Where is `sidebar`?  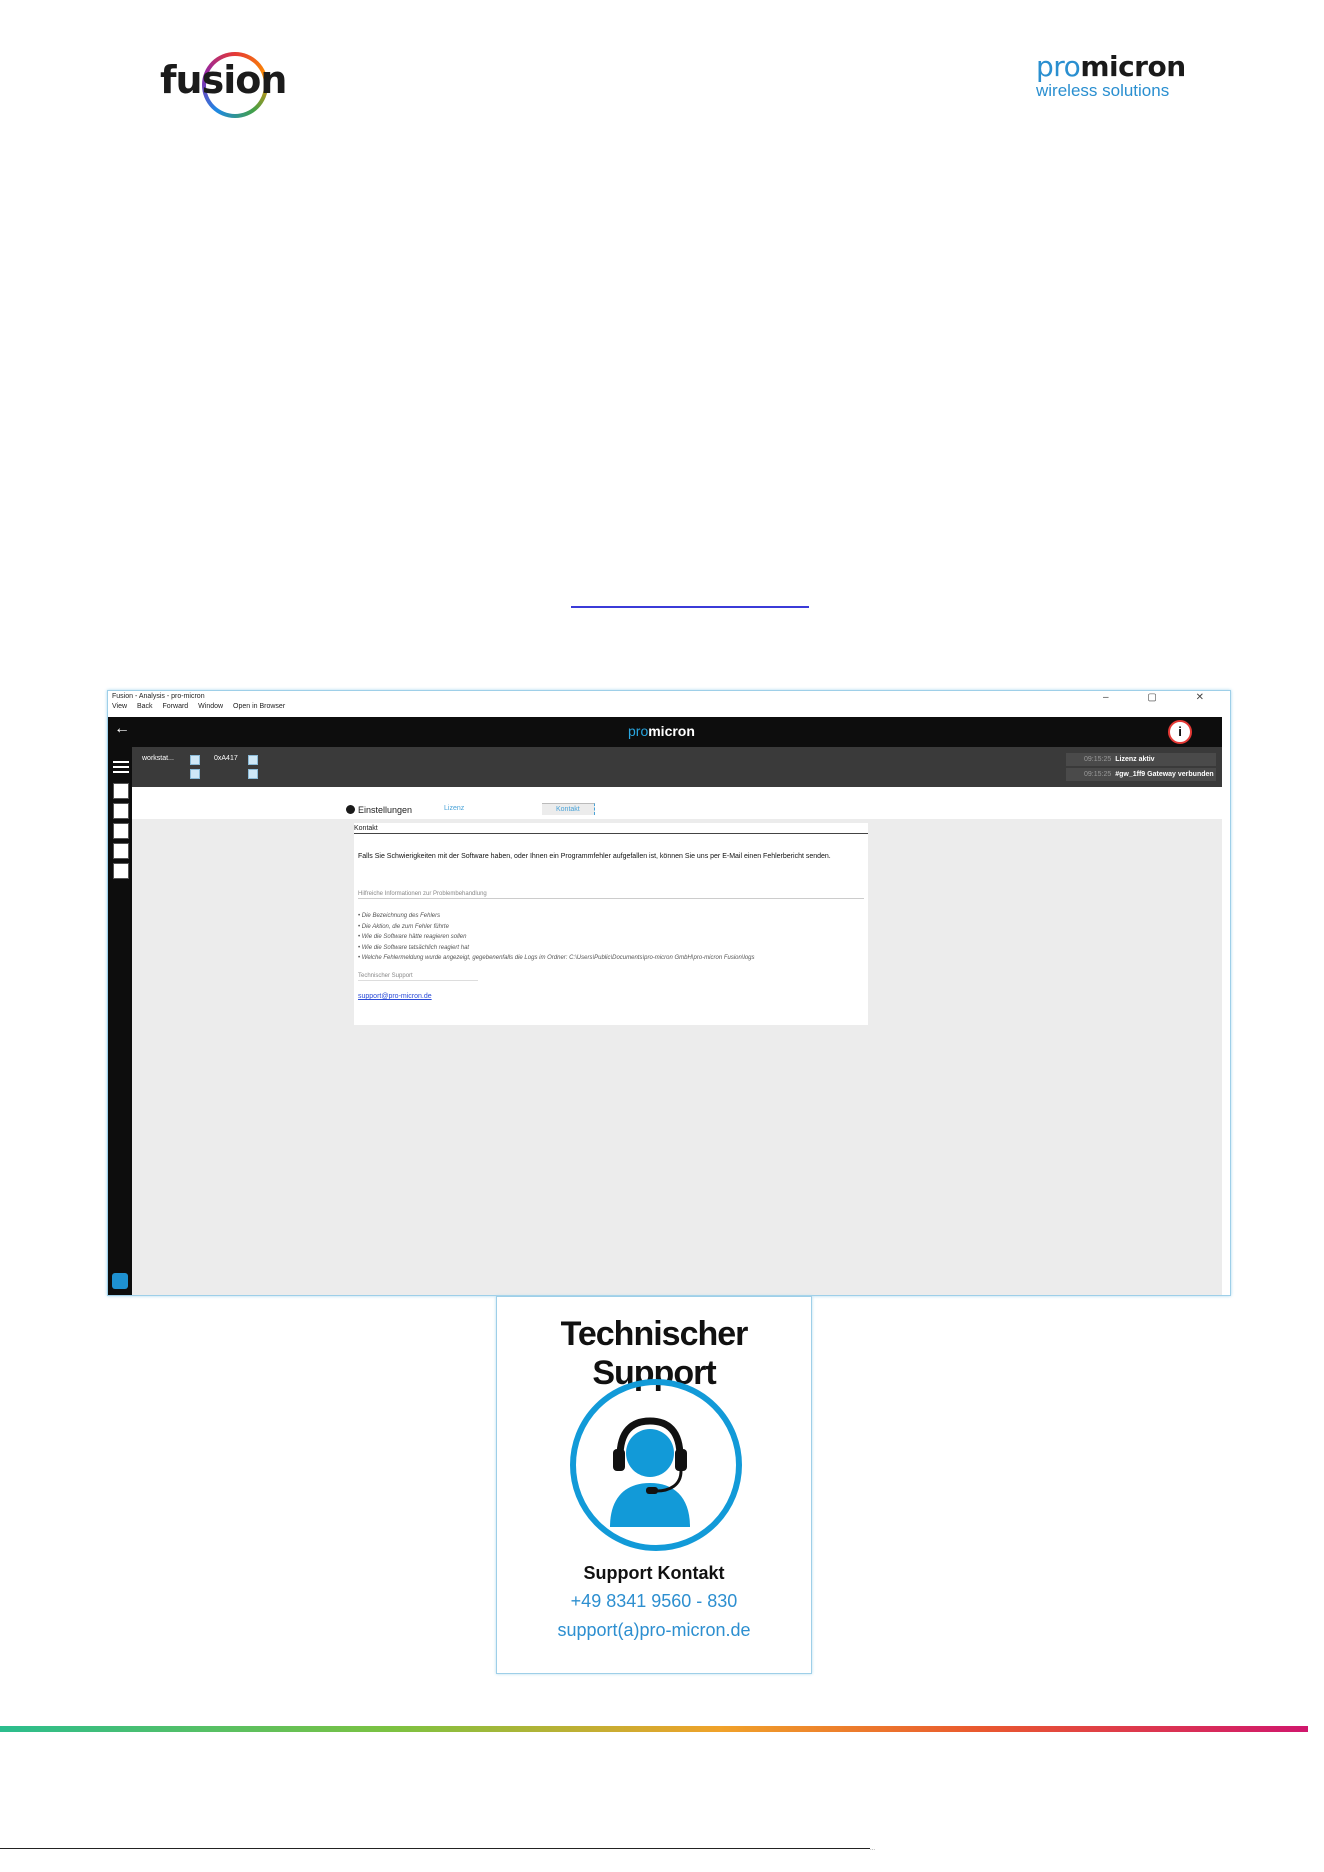
sidebar is located at coordinates (120, 1021).